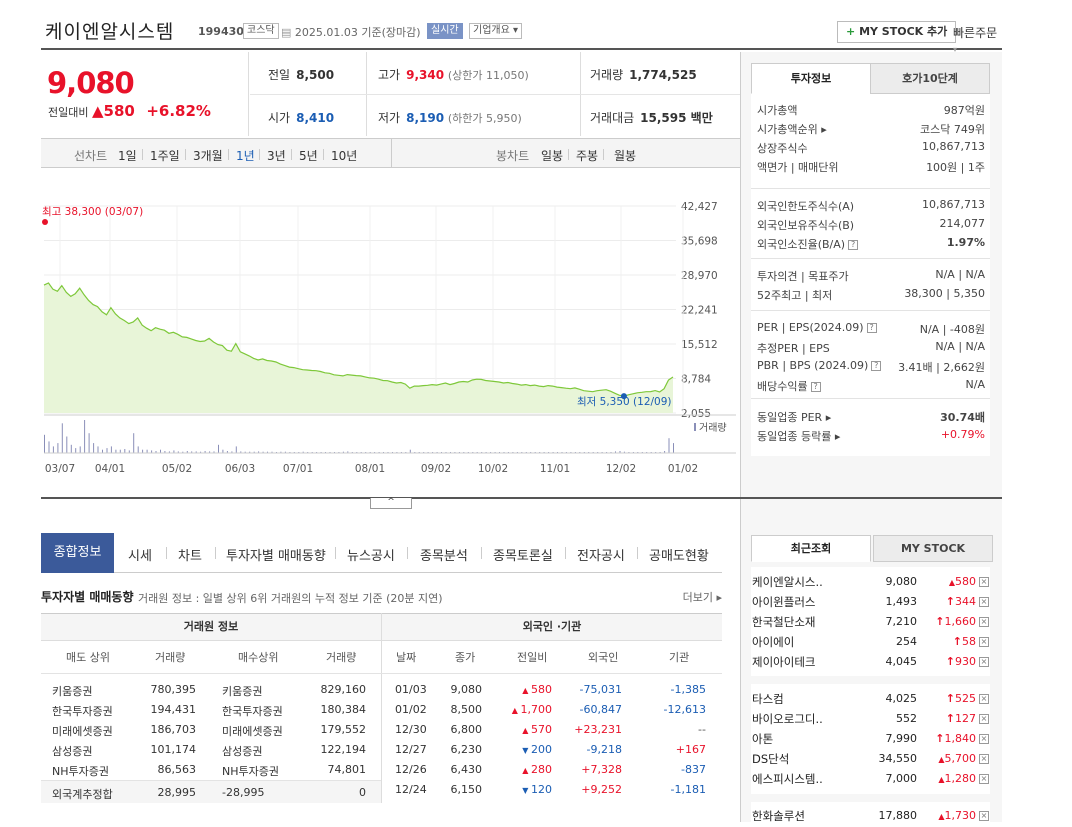 Image resolution: width=1072 pixels, height=827 pixels. What do you see at coordinates (276, 554) in the screenshot?
I see `tab-investor-trading: 투자자별 매매동향` at bounding box center [276, 554].